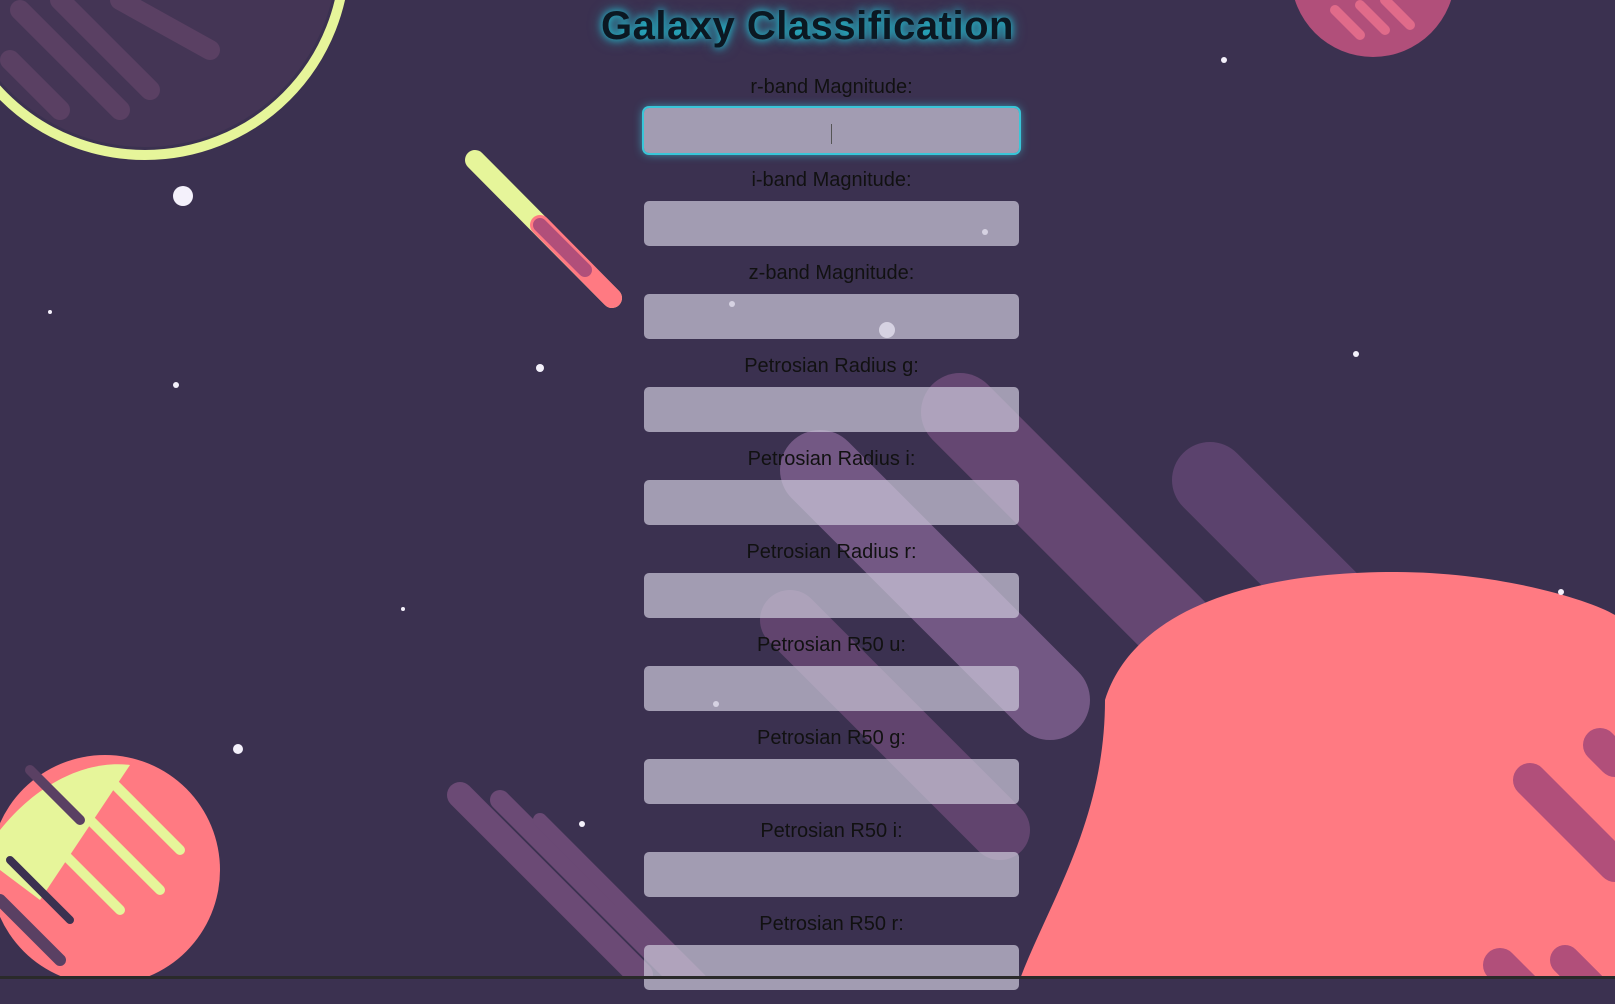 This screenshot has width=1615, height=1004. I want to click on field-petrosian-radius-r: Petrosian Radius r:, so click(831, 585).